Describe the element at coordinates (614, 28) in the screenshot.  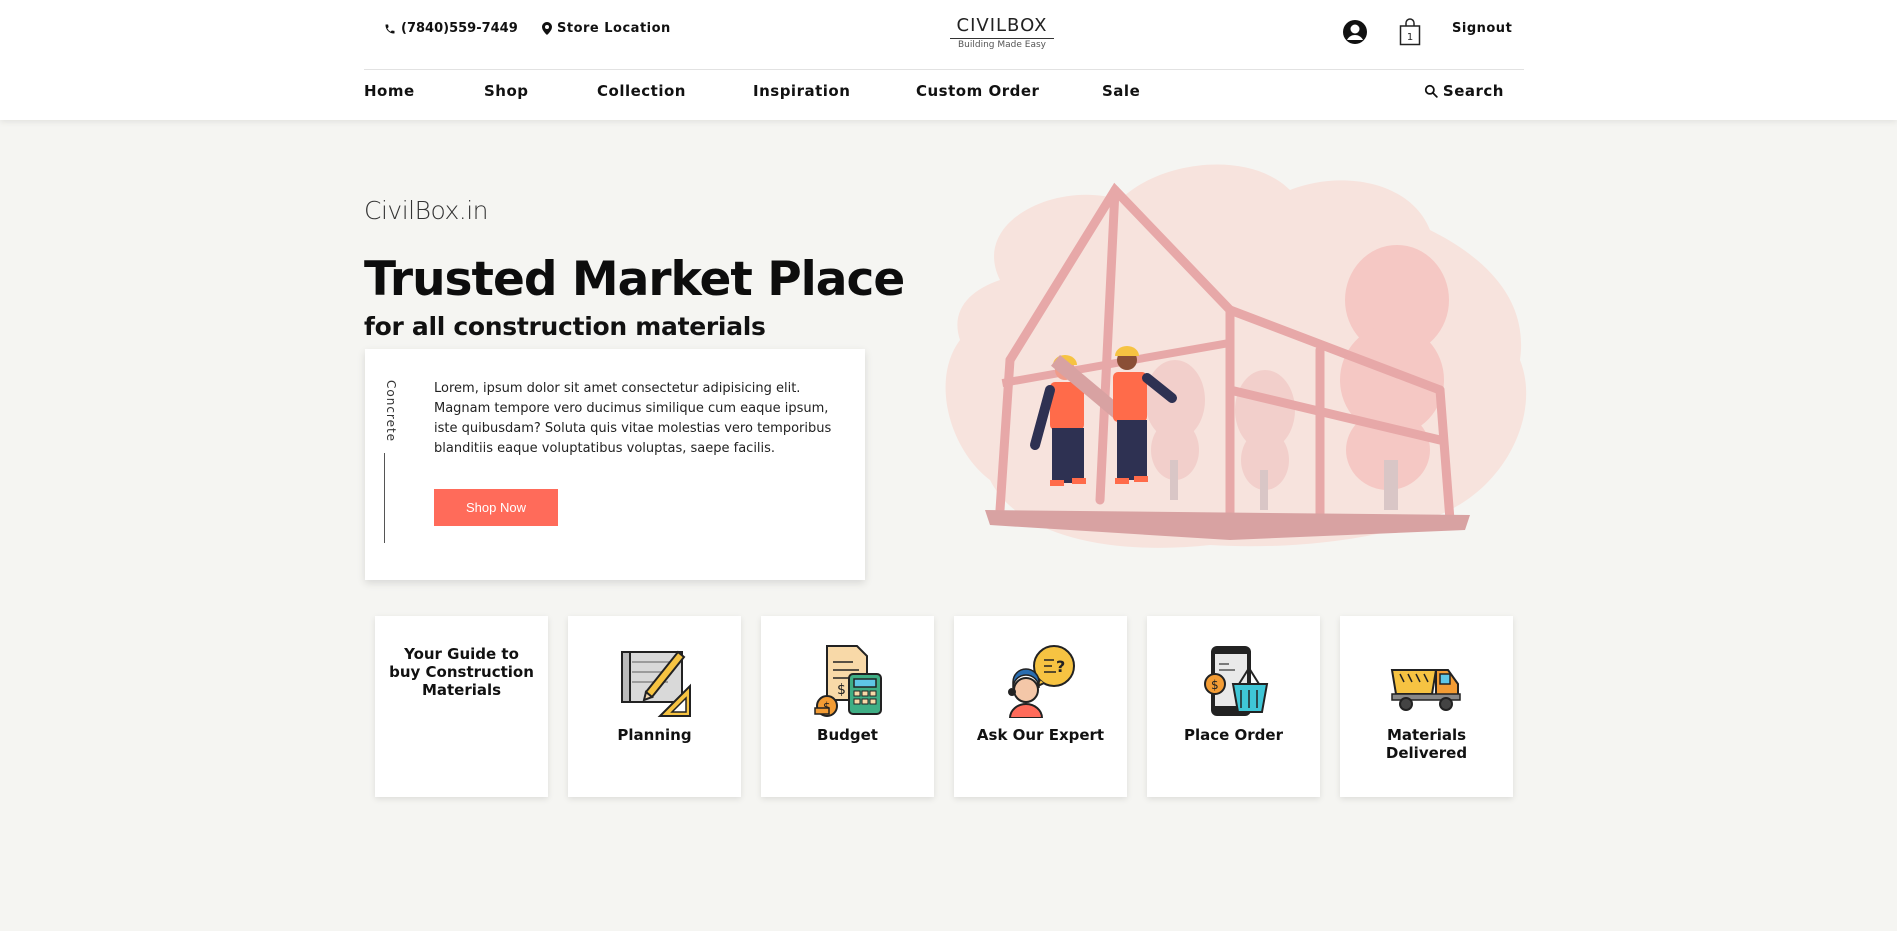
I see `store-location-label: Store Location` at that location.